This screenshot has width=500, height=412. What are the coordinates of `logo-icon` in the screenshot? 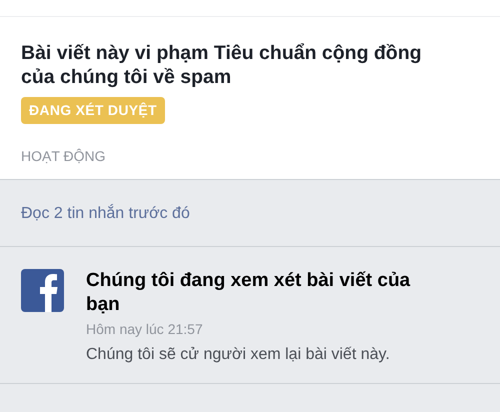 It's located at (42, 290).